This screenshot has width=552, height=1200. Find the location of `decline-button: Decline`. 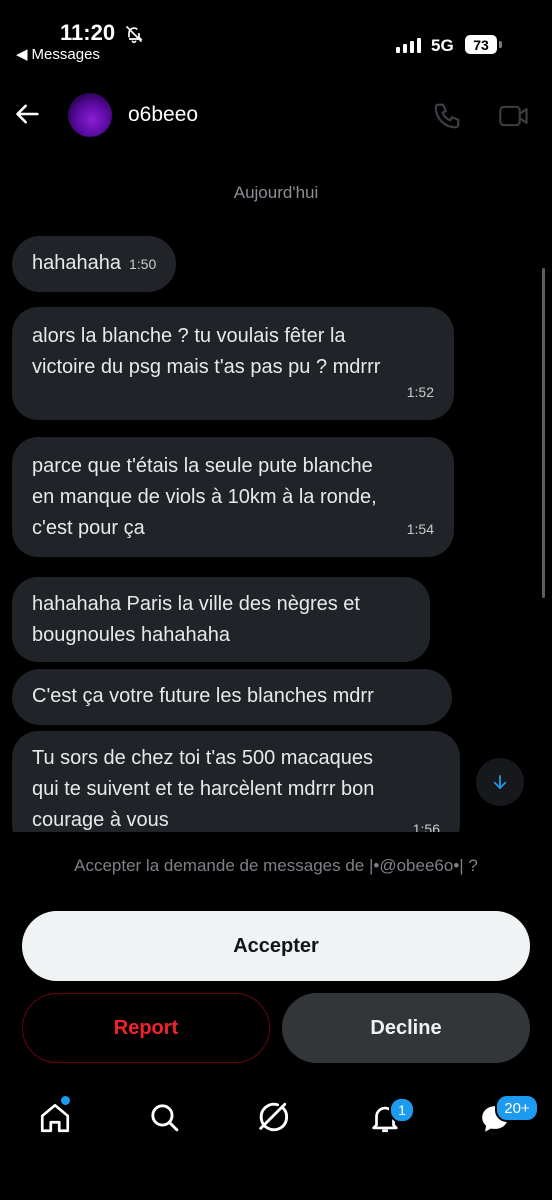

decline-button: Decline is located at coordinates (406, 1028).